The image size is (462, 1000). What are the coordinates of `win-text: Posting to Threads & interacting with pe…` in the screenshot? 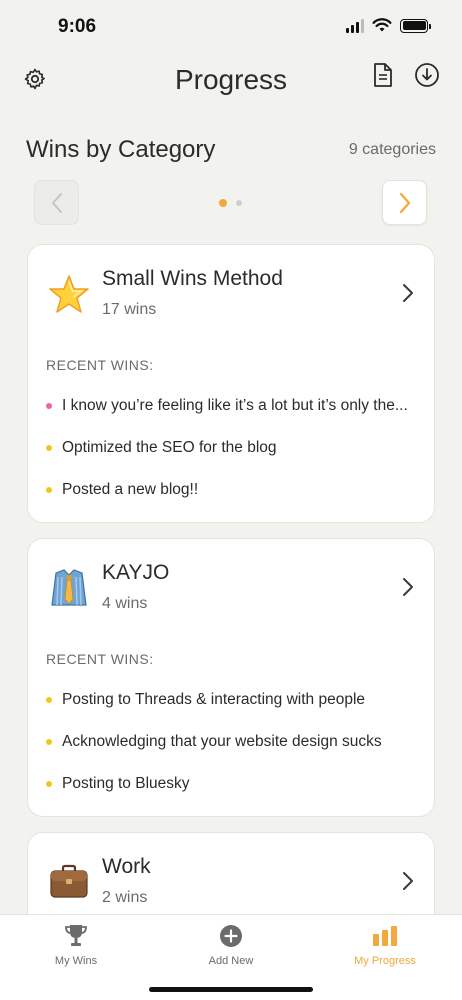 It's located at (214, 699).